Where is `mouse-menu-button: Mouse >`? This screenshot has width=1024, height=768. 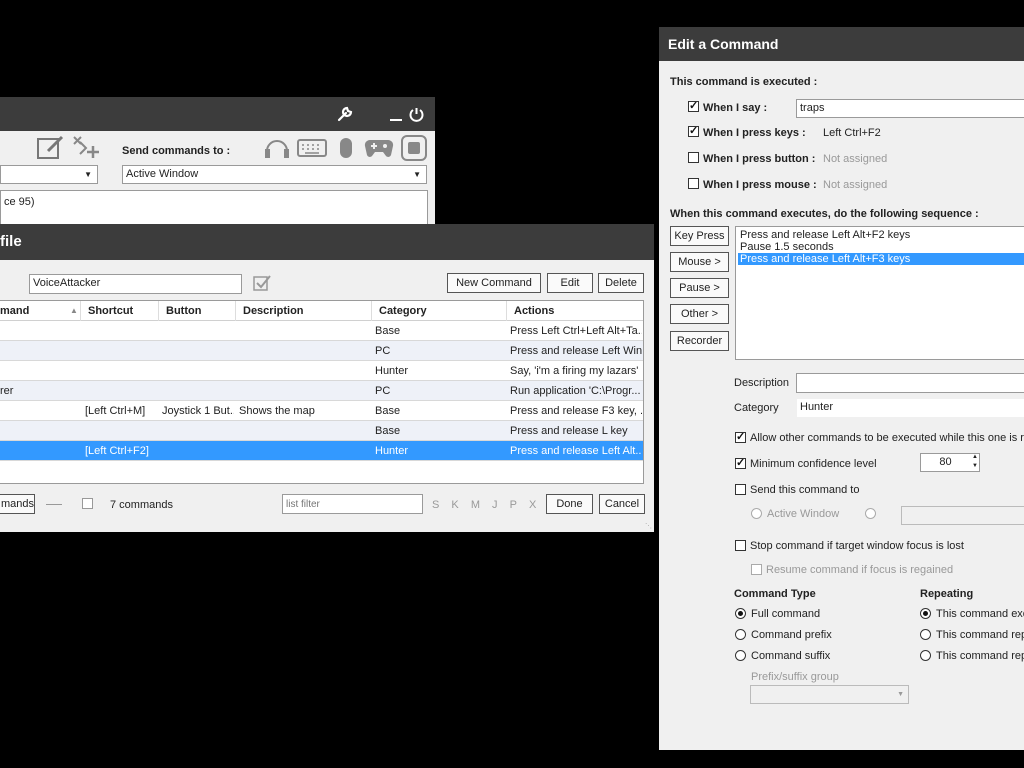
mouse-menu-button: Mouse > is located at coordinates (699, 262).